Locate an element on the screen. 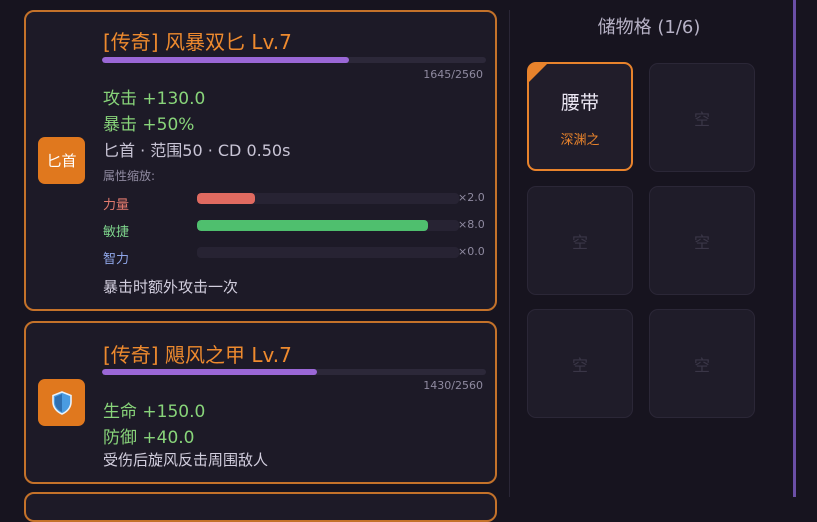 This screenshot has width=817, height=522. storage-slot-3: 空 is located at coordinates (580, 240).